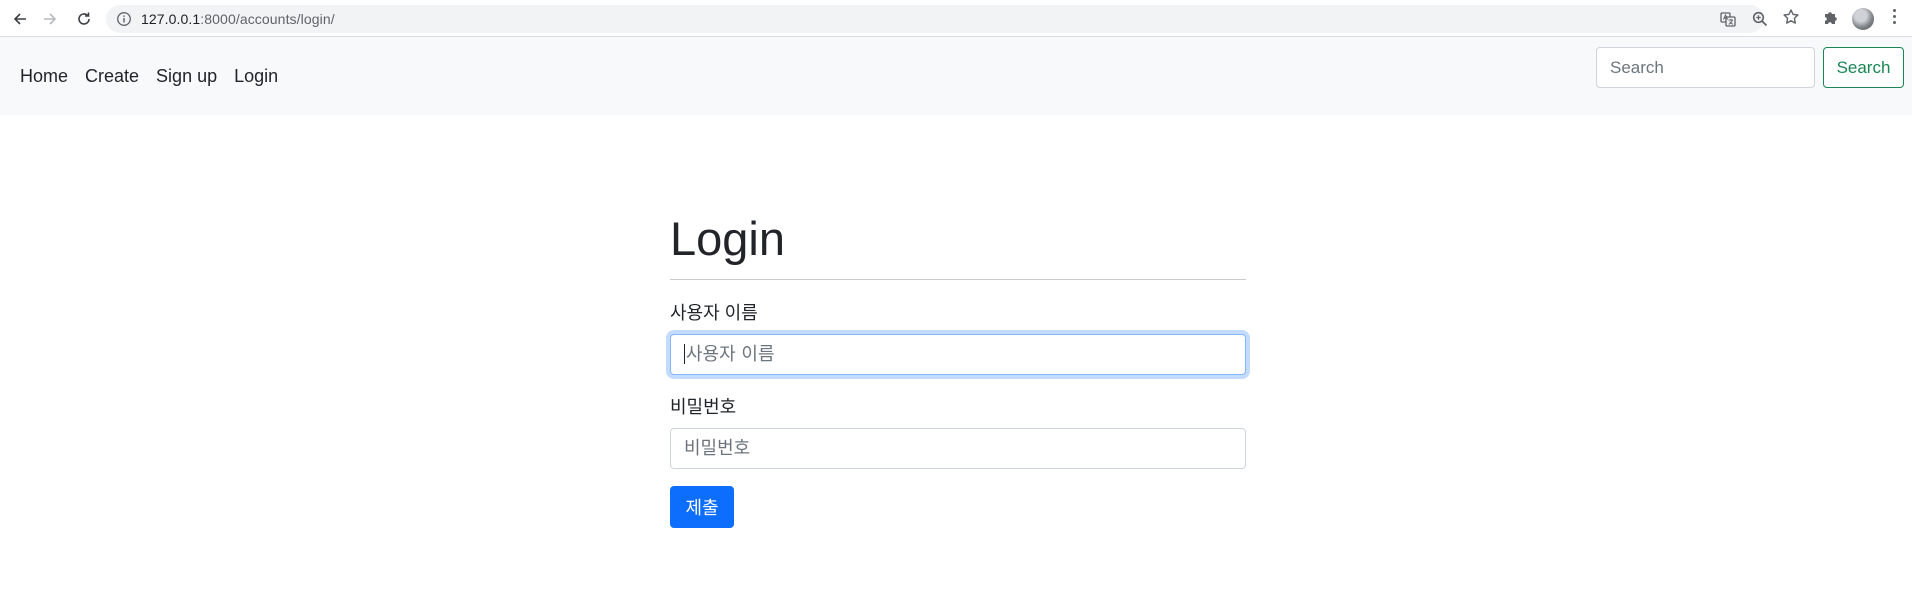 The image size is (1912, 600). I want to click on nav-link-home: Home, so click(44, 76).